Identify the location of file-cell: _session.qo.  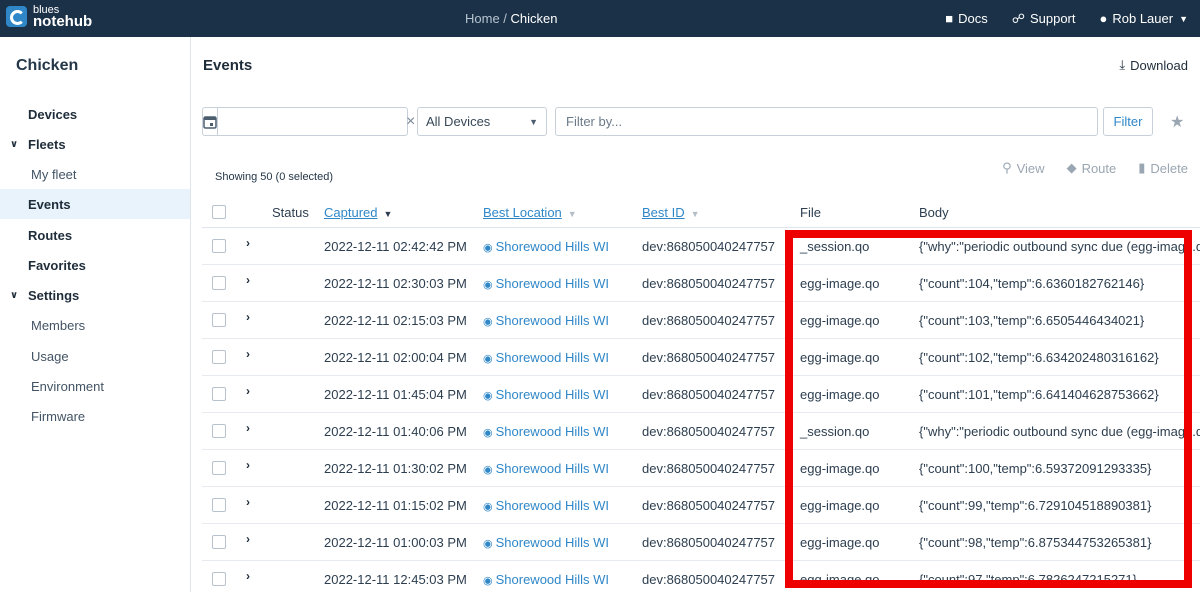
(835, 431).